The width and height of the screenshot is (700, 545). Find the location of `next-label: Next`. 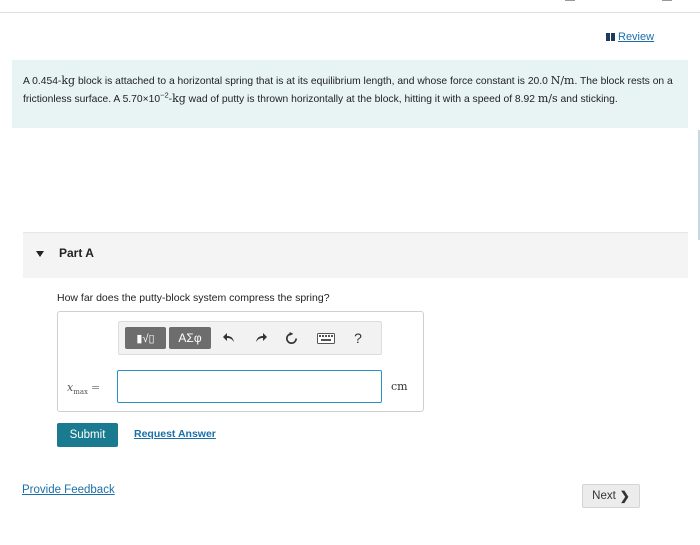

next-label: Next is located at coordinates (604, 496).